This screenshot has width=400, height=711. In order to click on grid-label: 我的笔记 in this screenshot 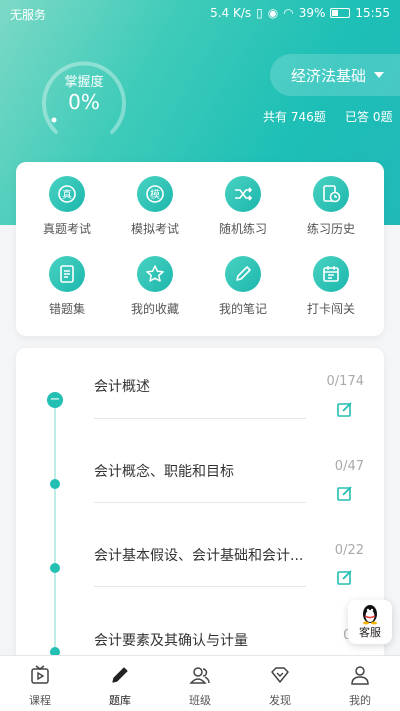, I will do `click(242, 309)`.